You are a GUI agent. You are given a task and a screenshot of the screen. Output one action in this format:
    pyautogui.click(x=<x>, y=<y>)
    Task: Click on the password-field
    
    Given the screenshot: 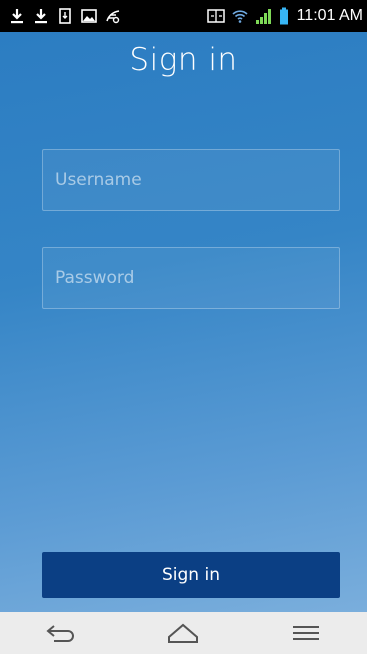 What is the action you would take?
    pyautogui.click(x=191, y=278)
    